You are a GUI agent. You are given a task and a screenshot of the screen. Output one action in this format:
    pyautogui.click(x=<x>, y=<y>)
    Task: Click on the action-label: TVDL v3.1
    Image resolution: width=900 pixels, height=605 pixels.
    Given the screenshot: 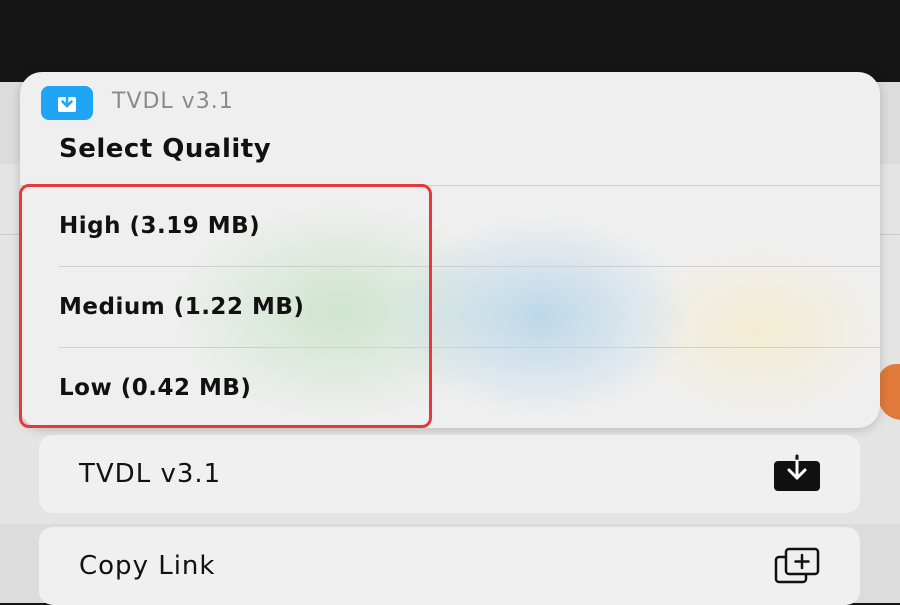 What is the action you would take?
    pyautogui.click(x=150, y=474)
    